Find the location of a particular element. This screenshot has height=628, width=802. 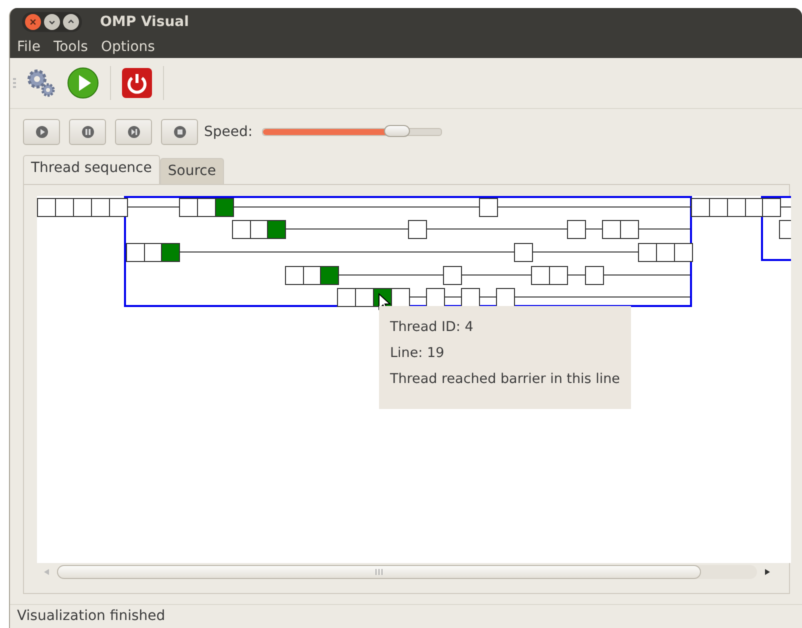

step-button is located at coordinates (133, 132).